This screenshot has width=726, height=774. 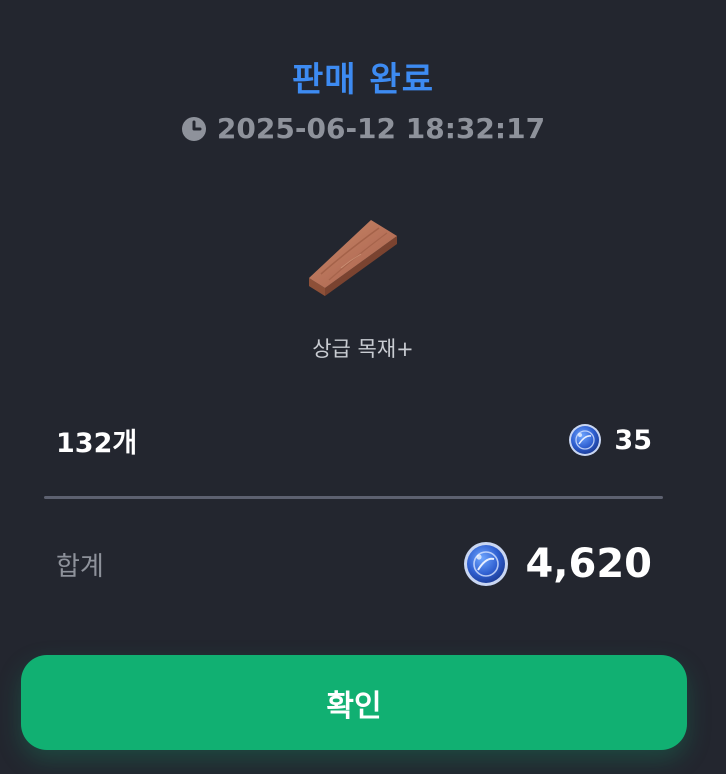 I want to click on total-row: 합계 4,620, so click(x=354, y=564).